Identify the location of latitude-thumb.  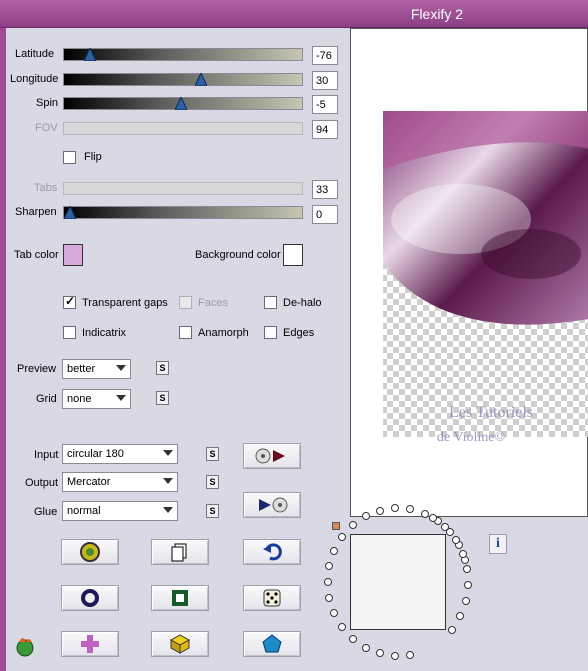
(90, 54).